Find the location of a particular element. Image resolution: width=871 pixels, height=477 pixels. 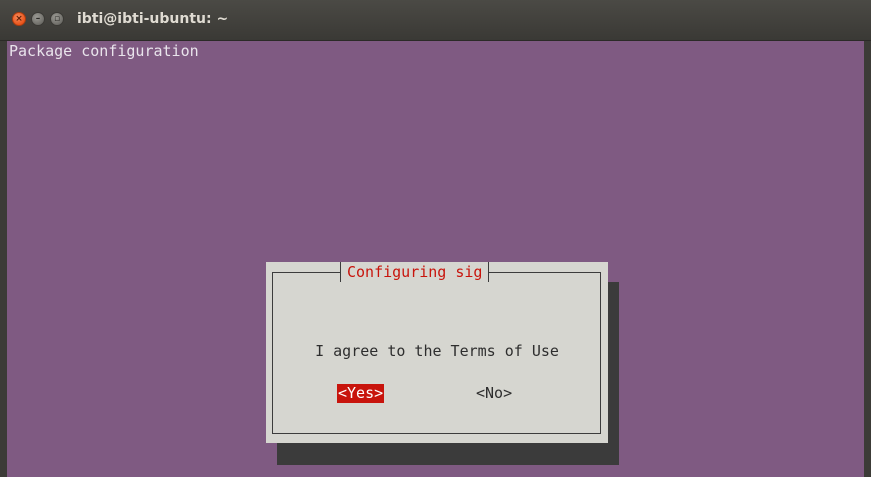

dialog-title-box: Configuring sig is located at coordinates (415, 272).